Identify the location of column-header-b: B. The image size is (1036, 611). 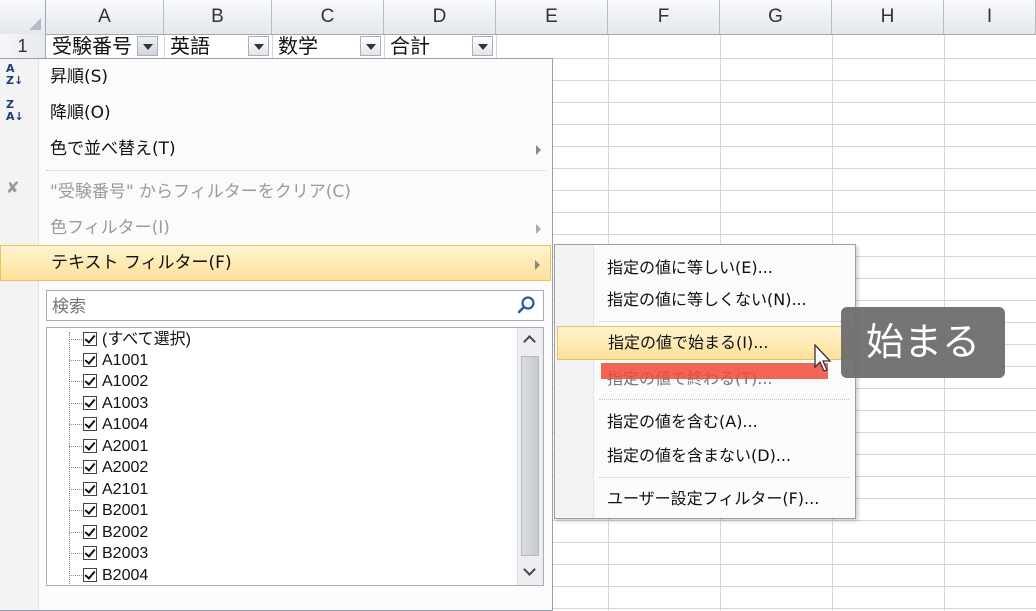
(218, 17).